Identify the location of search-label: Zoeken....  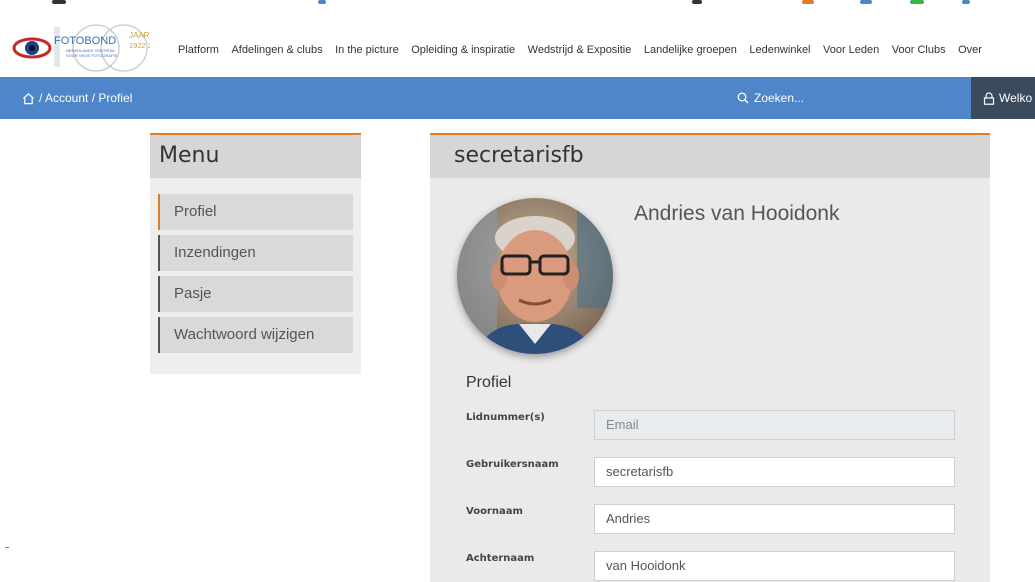
(779, 98).